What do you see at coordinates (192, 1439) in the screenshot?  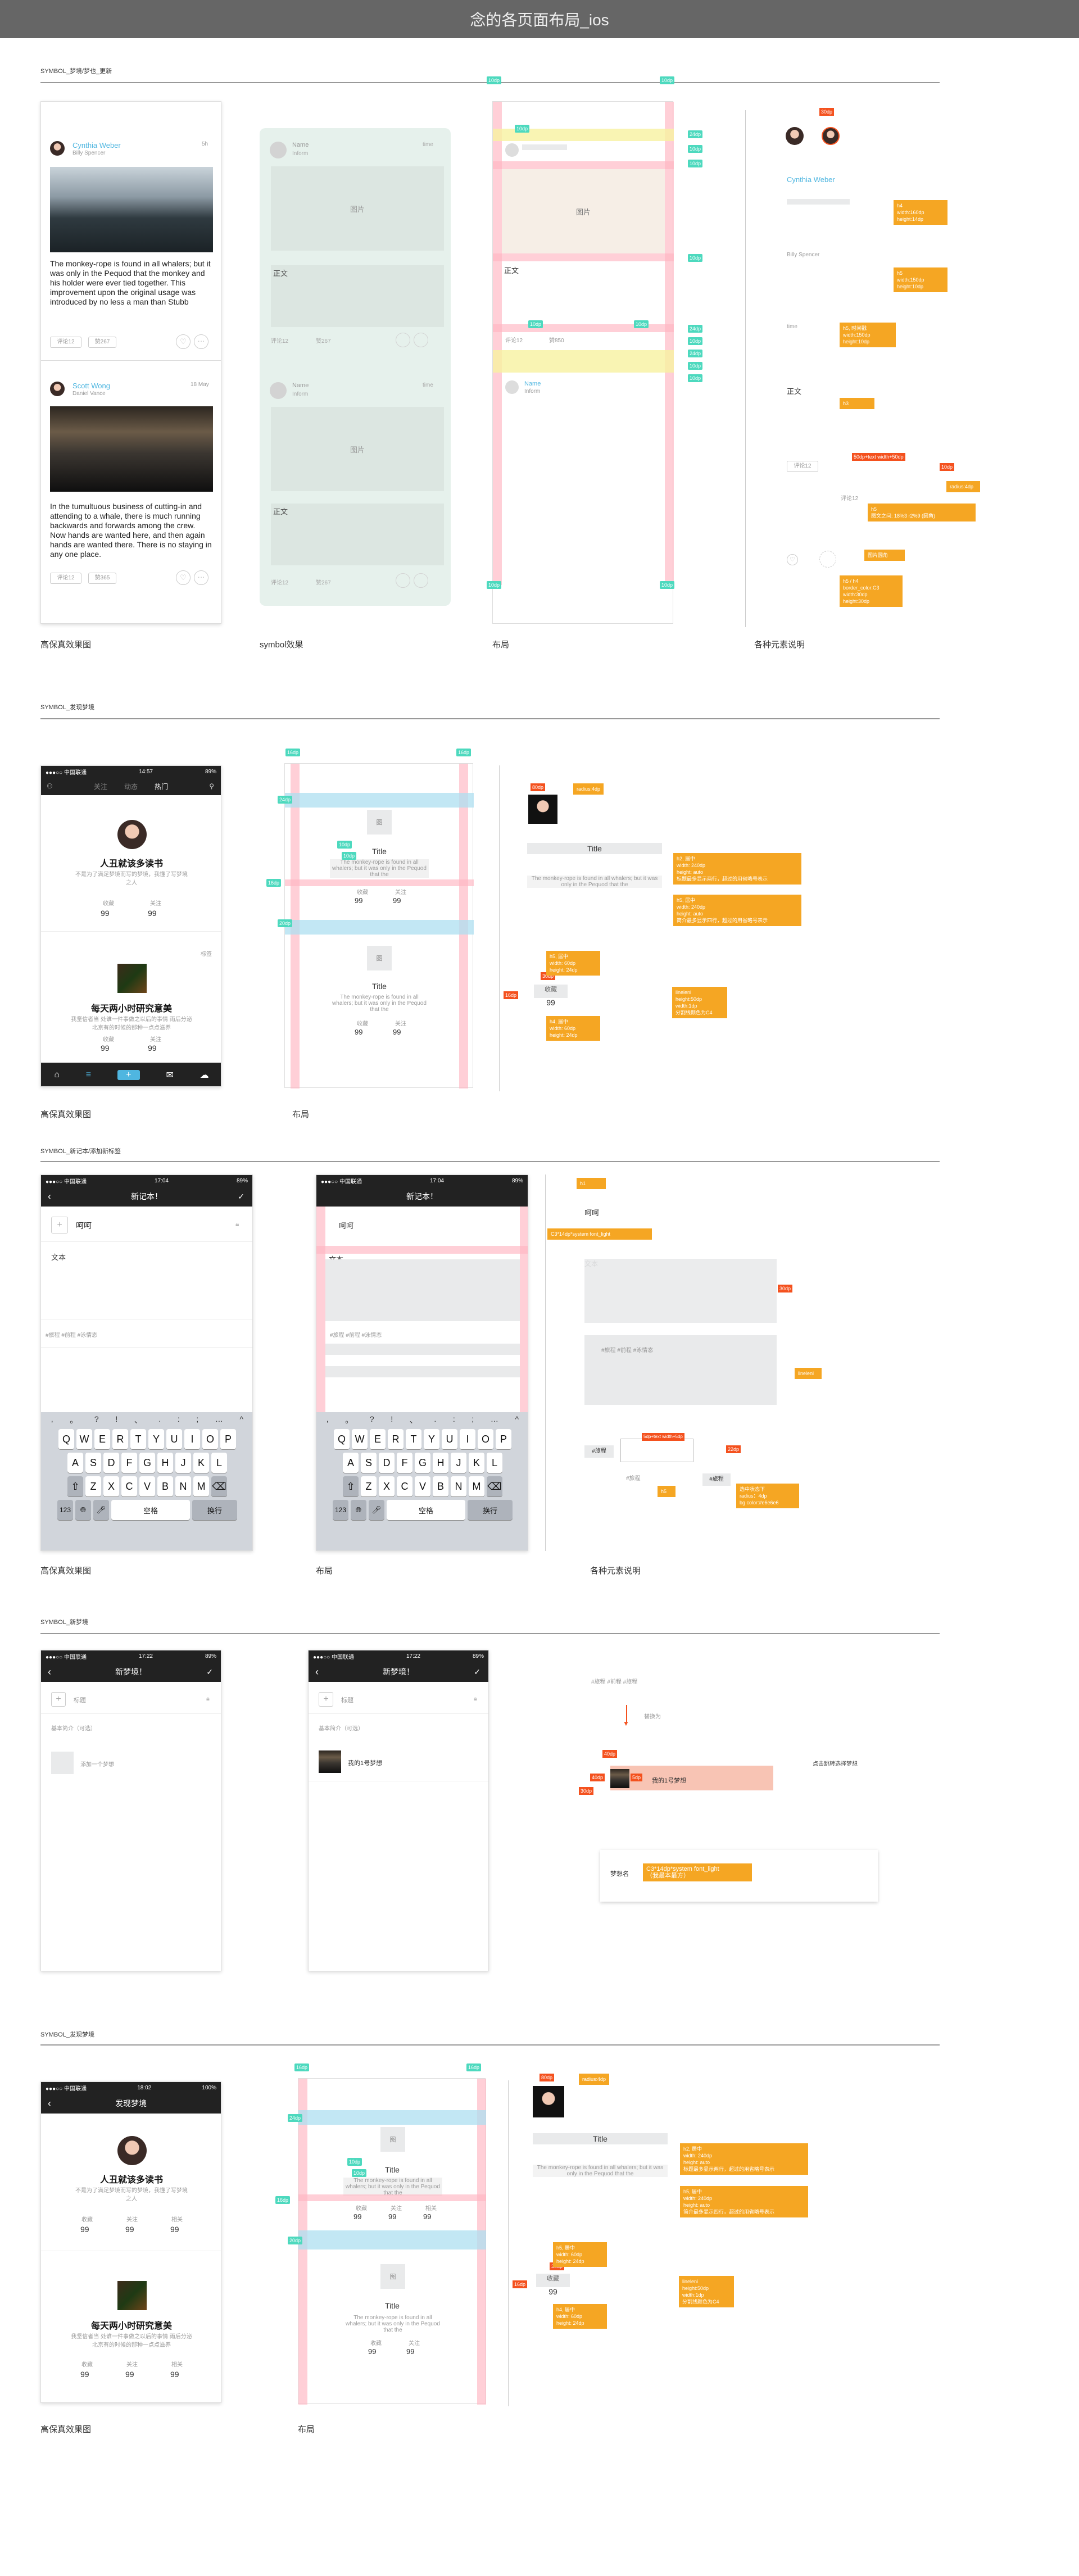 I see `key-i: I` at bounding box center [192, 1439].